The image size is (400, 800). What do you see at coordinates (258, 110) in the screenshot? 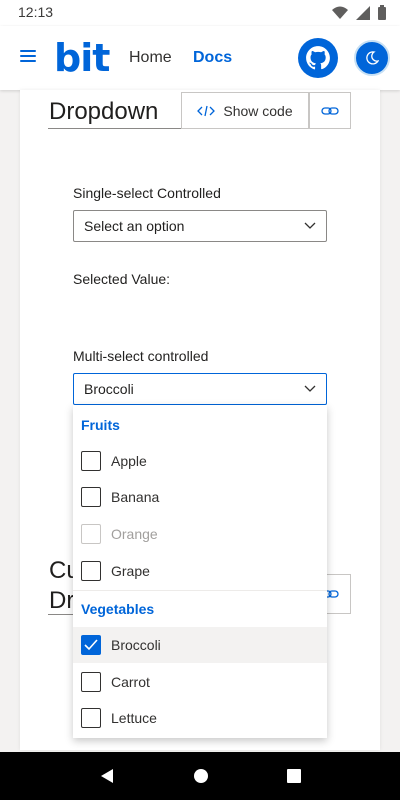
I see `show-code-label: Show code` at bounding box center [258, 110].